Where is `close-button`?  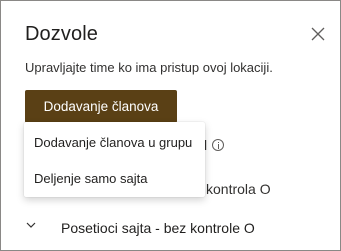
close-button is located at coordinates (318, 34).